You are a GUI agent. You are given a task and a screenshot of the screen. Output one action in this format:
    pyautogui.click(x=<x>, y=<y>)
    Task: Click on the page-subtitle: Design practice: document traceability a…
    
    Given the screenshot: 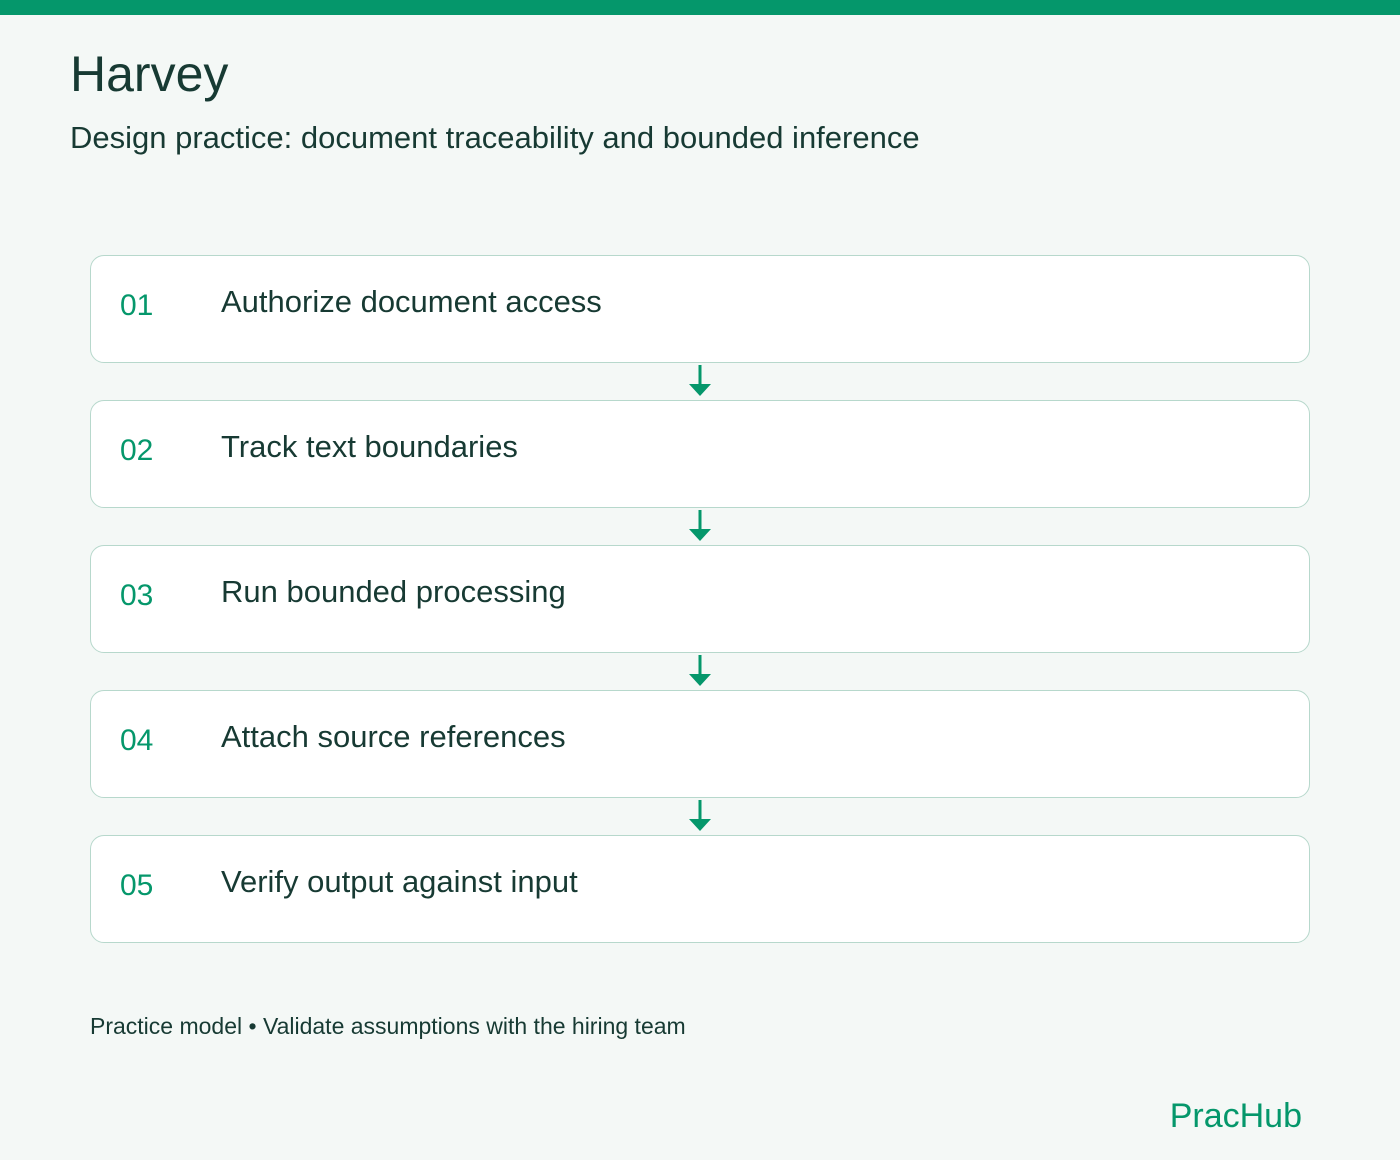 What is the action you would take?
    pyautogui.click(x=495, y=137)
    